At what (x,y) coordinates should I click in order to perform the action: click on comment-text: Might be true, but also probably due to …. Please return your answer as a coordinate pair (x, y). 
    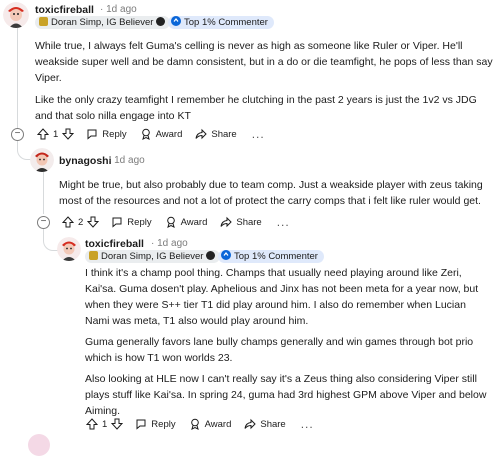
    Looking at the image, I should click on (271, 193).